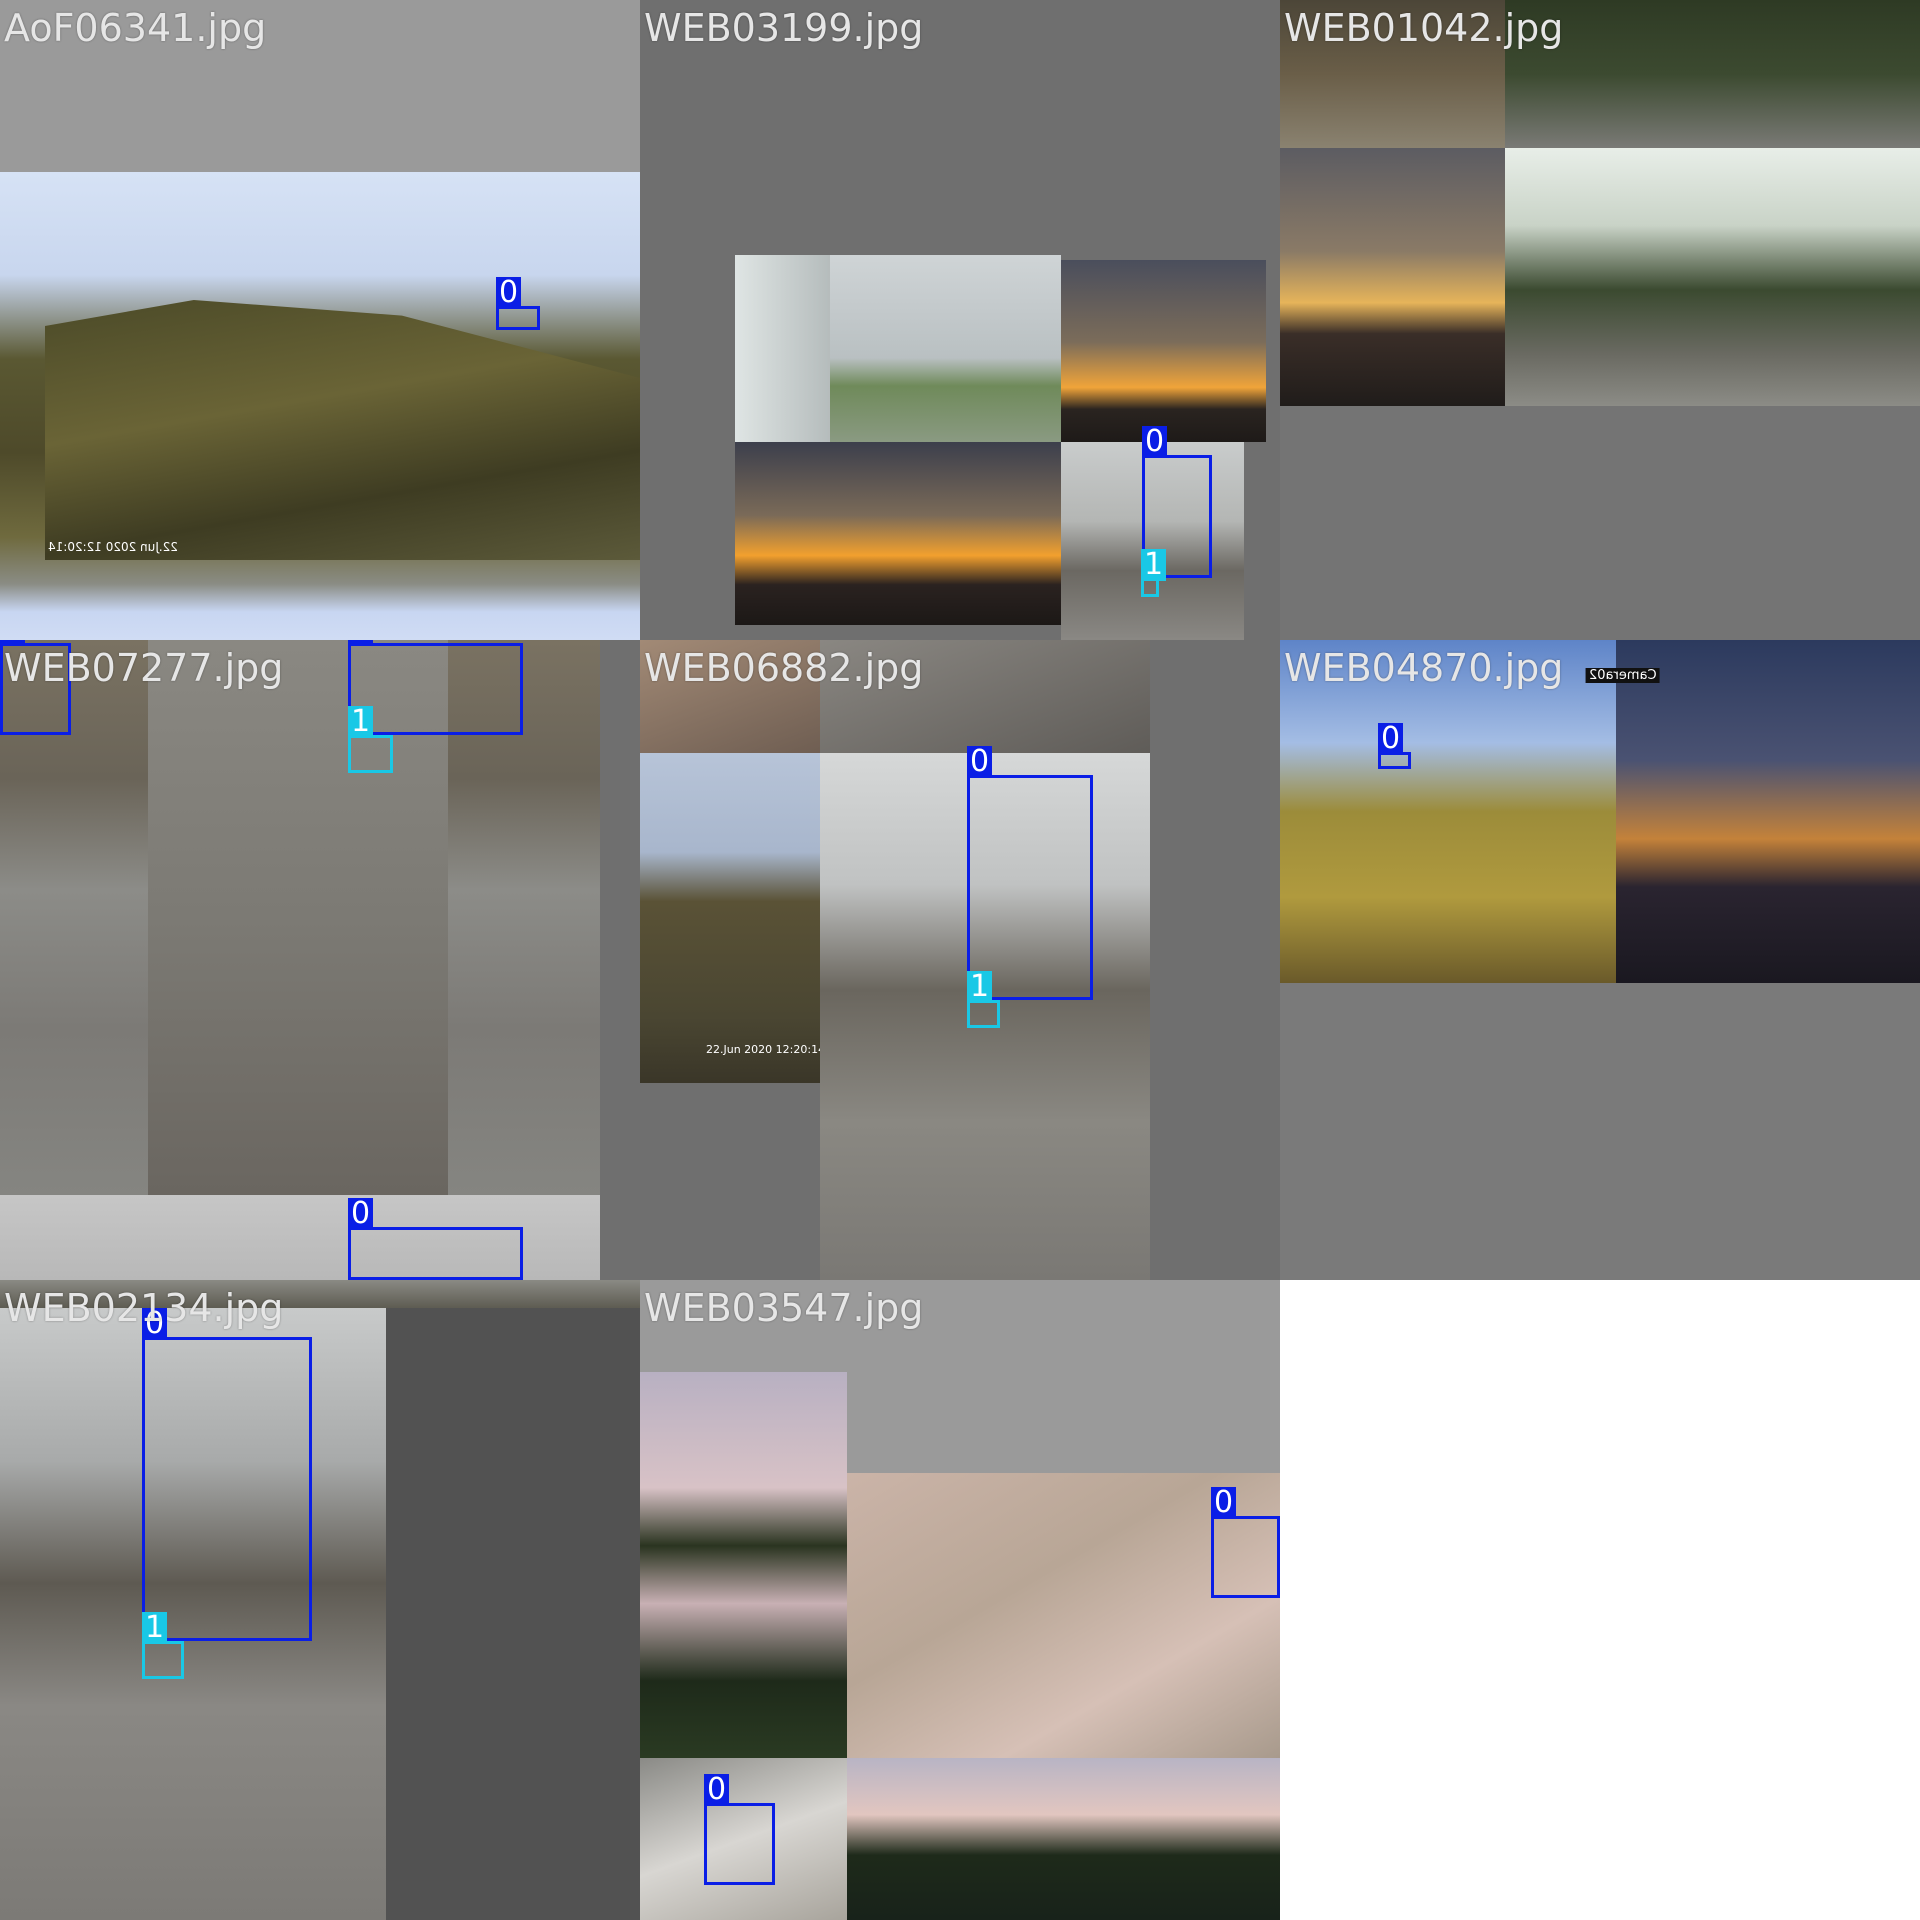  What do you see at coordinates (743, 1565) in the screenshot?
I see `lake-photo` at bounding box center [743, 1565].